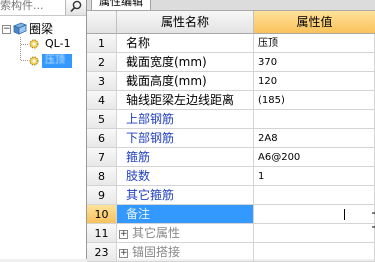  I want to click on tree-node-ql1: QL-1, so click(58, 44).